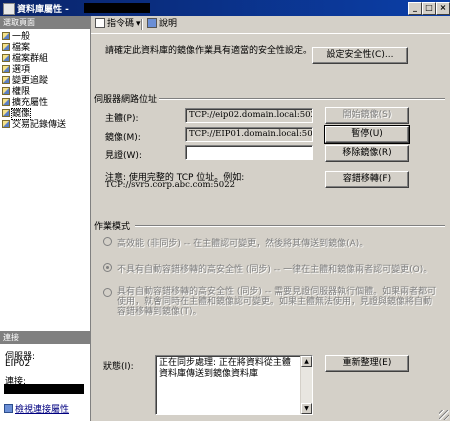 This screenshot has width=450, height=421. What do you see at coordinates (117, 8) in the screenshot?
I see `redacted-database-name` at bounding box center [117, 8].